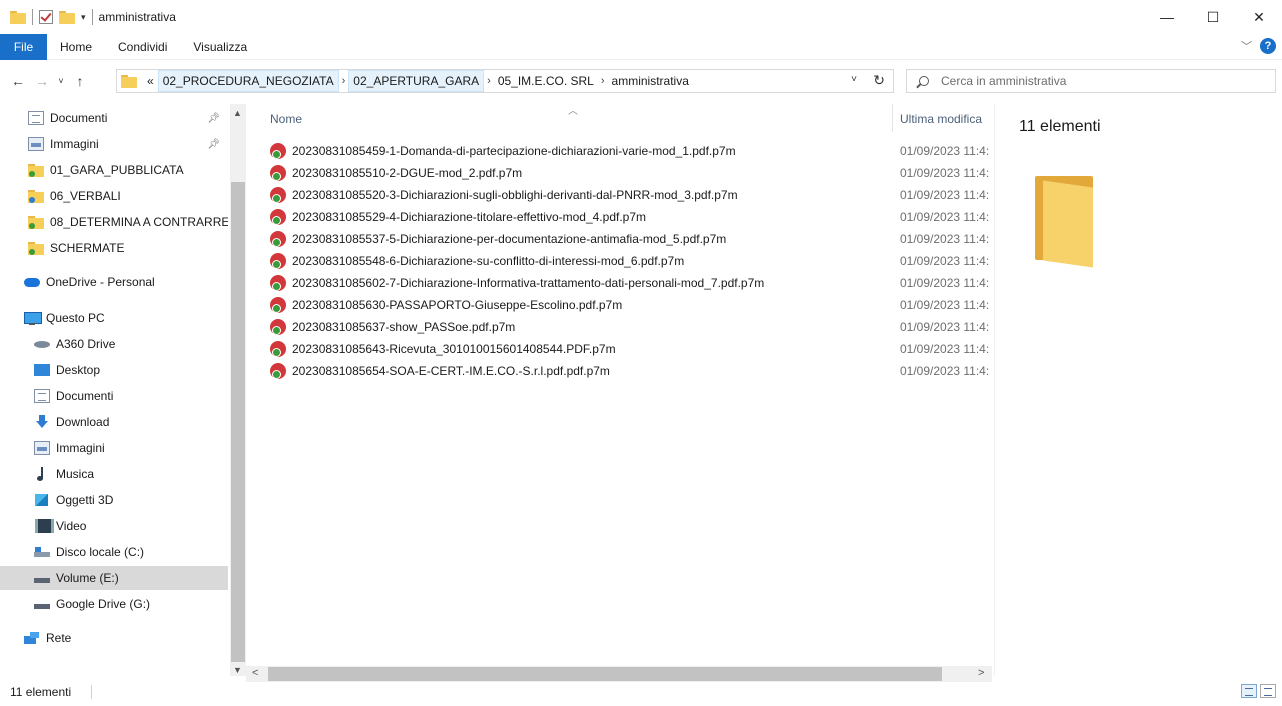 This screenshot has height=706, width=1282. I want to click on close-button: ✕, so click(1259, 17).